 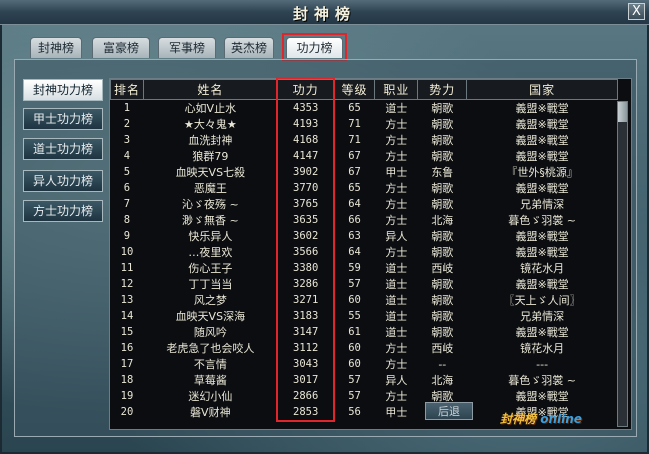 I want to click on table-scrollbar, so click(x=622, y=264).